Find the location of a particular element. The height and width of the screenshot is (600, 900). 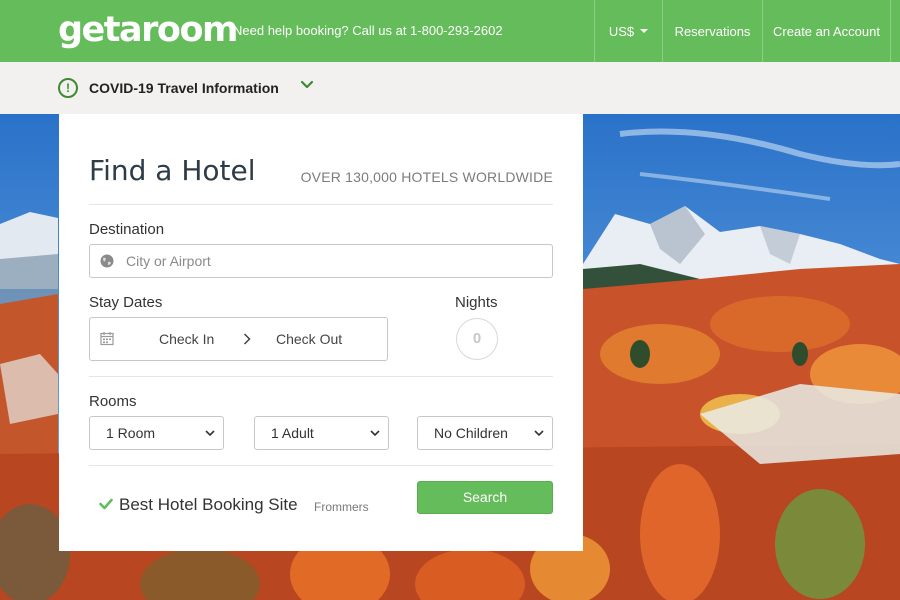

nights-label: Nights is located at coordinates (476, 302).